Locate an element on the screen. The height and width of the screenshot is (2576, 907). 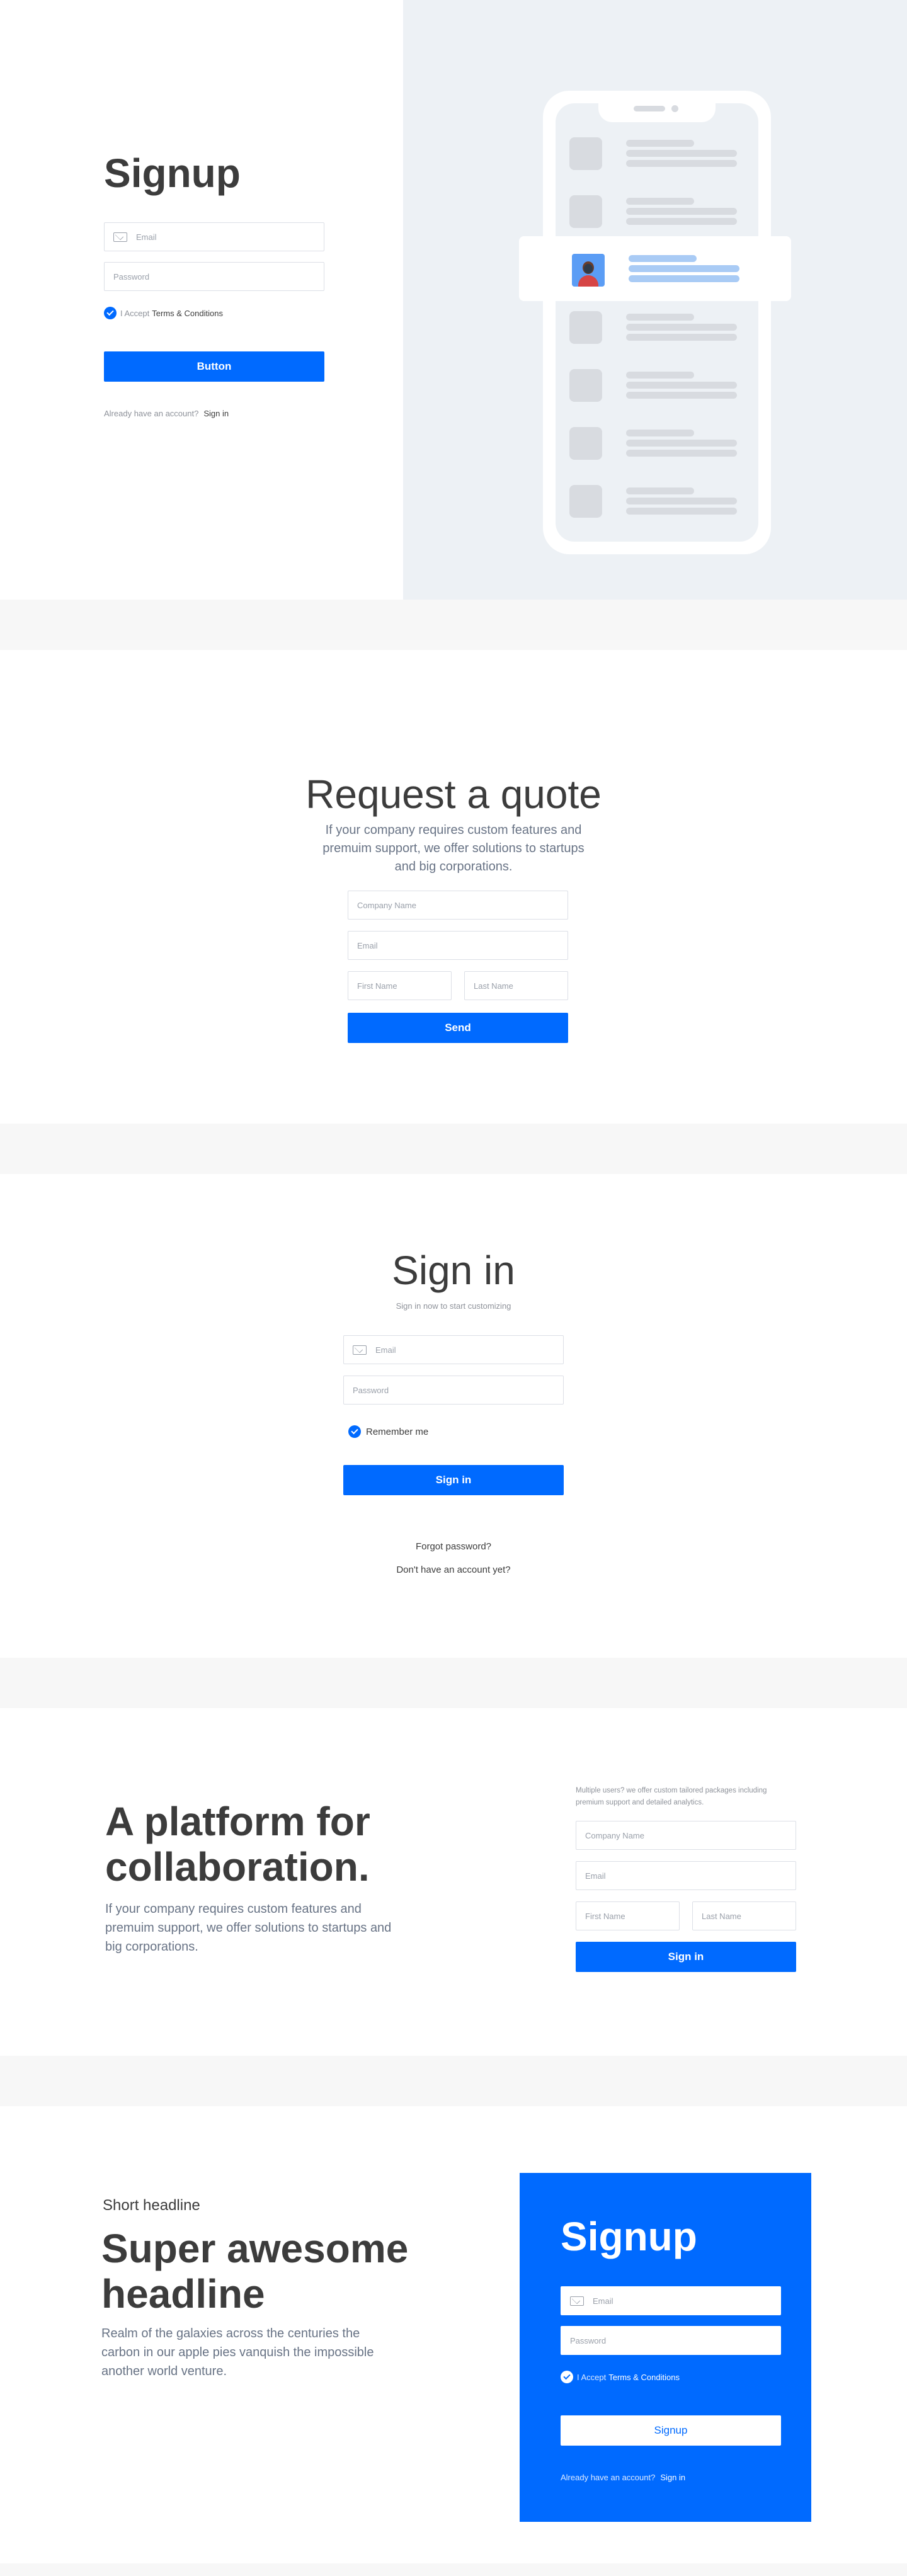
signup-button: Button is located at coordinates (214, 366).